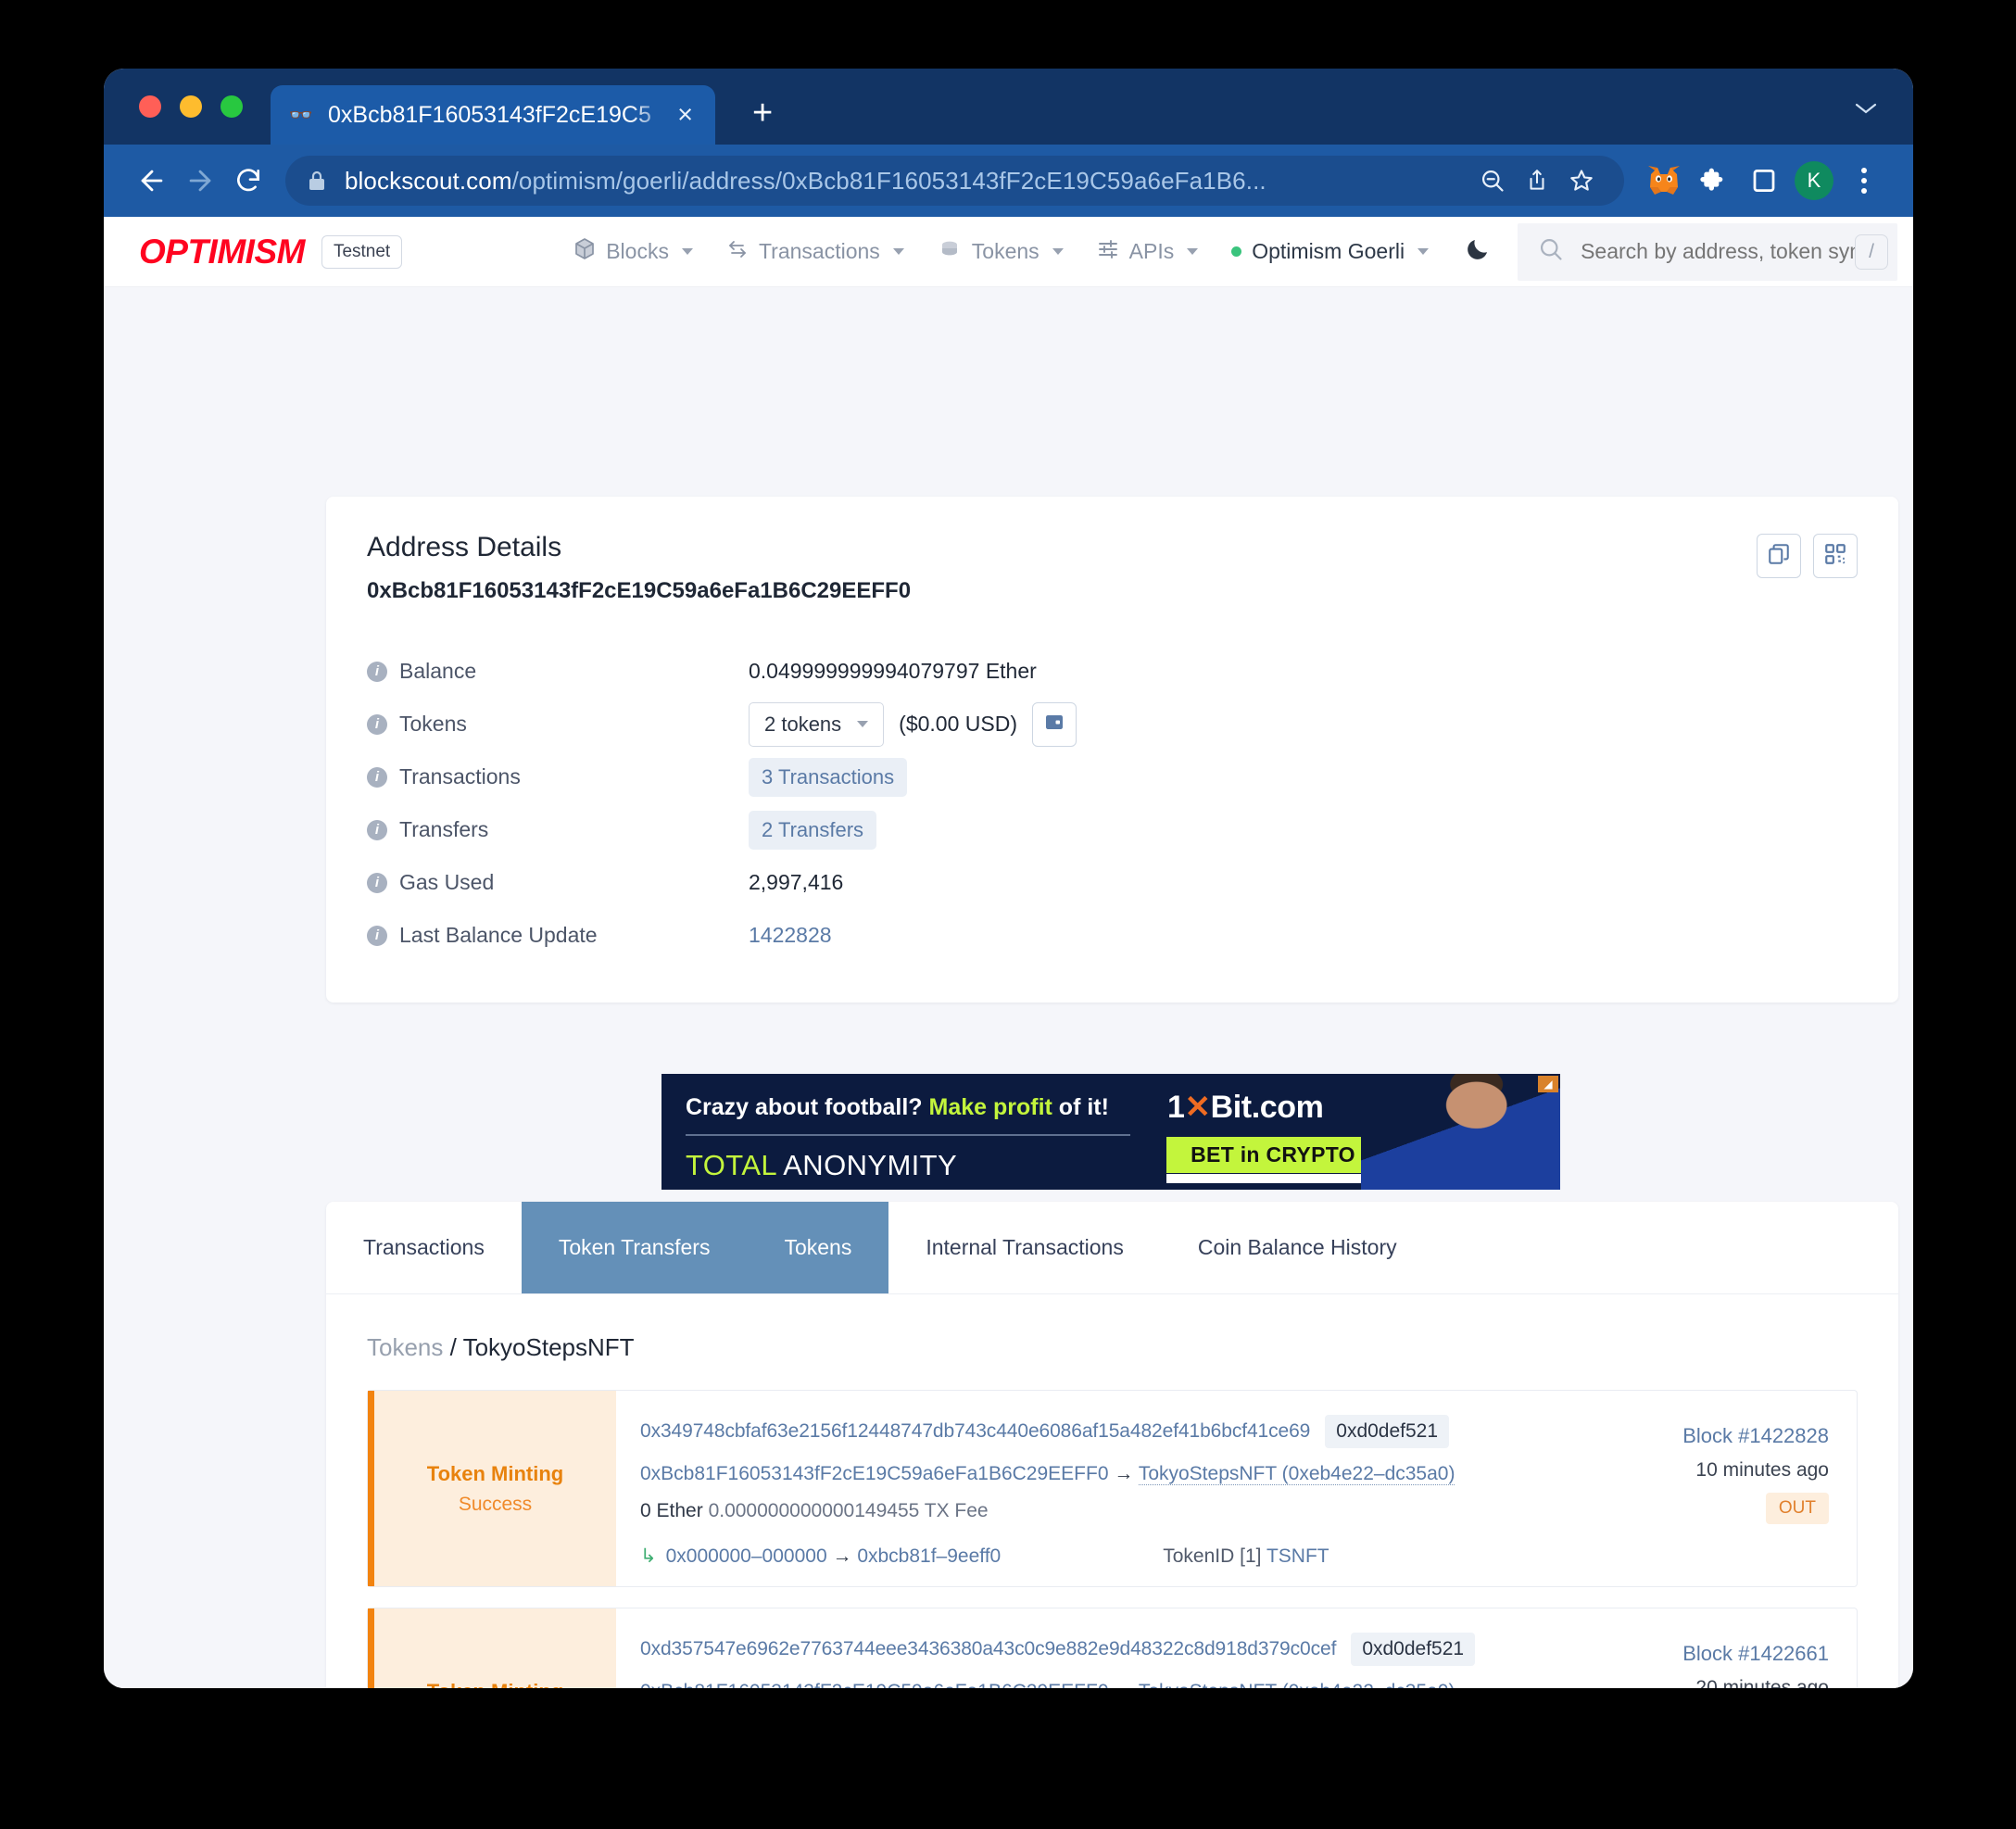  Describe the element at coordinates (191, 106) in the screenshot. I see `minimize-window-button` at that location.